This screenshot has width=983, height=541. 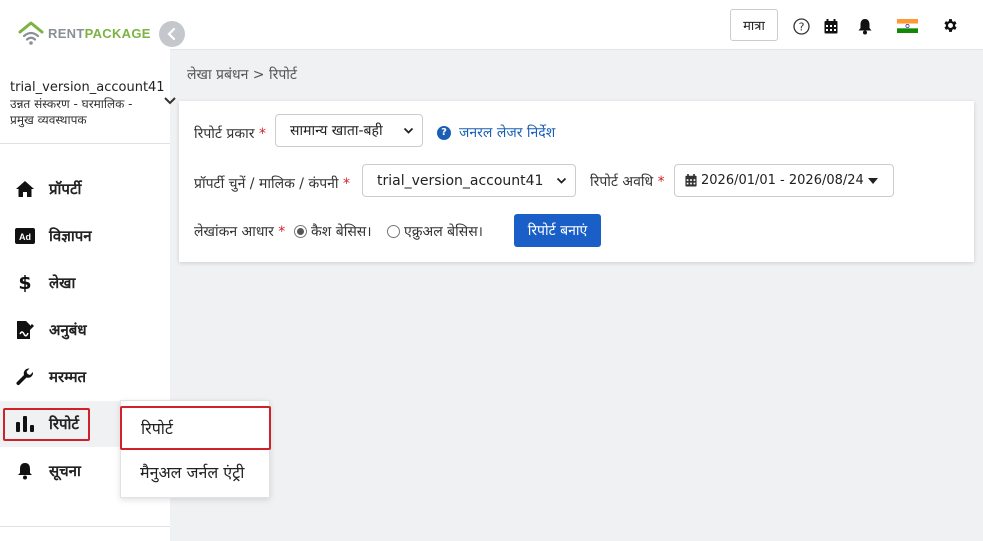 I want to click on report-submenu: रिपोर्ट मैनुअल जर्नल एंट्री, so click(x=195, y=449).